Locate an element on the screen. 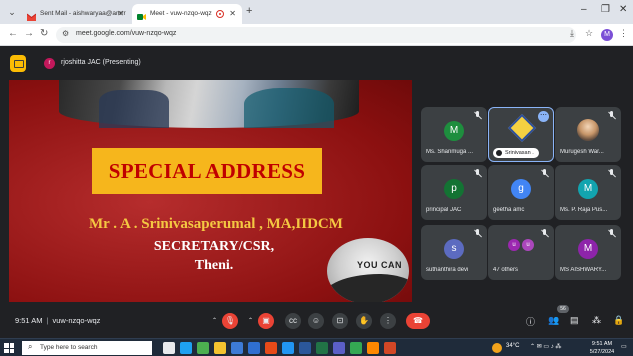  close-window-icon: ✕ is located at coordinates (623, 9).